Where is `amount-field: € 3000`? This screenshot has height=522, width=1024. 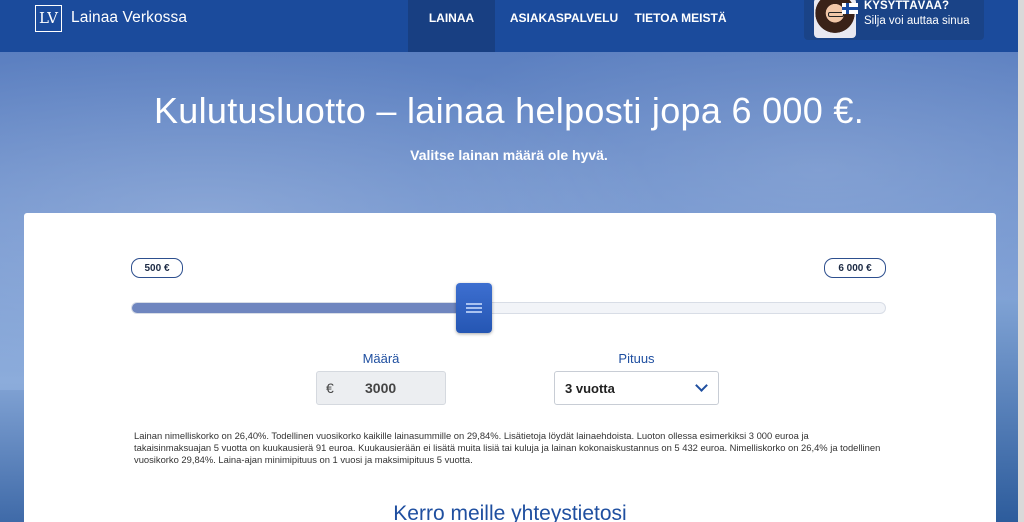
amount-field: € 3000 is located at coordinates (381, 388).